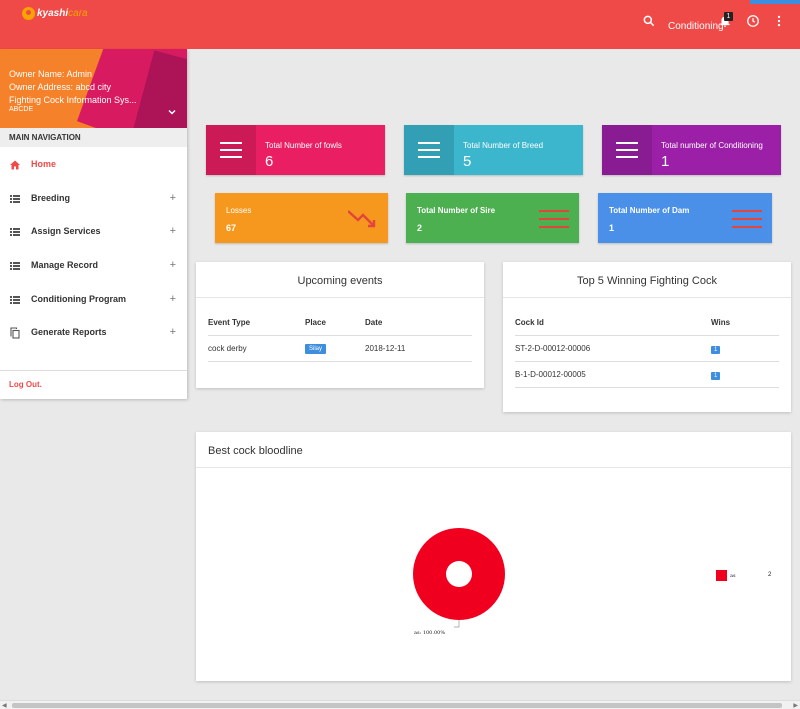 The width and height of the screenshot is (800, 709). I want to click on sidebar-item-label: Manage Record, so click(65, 264).